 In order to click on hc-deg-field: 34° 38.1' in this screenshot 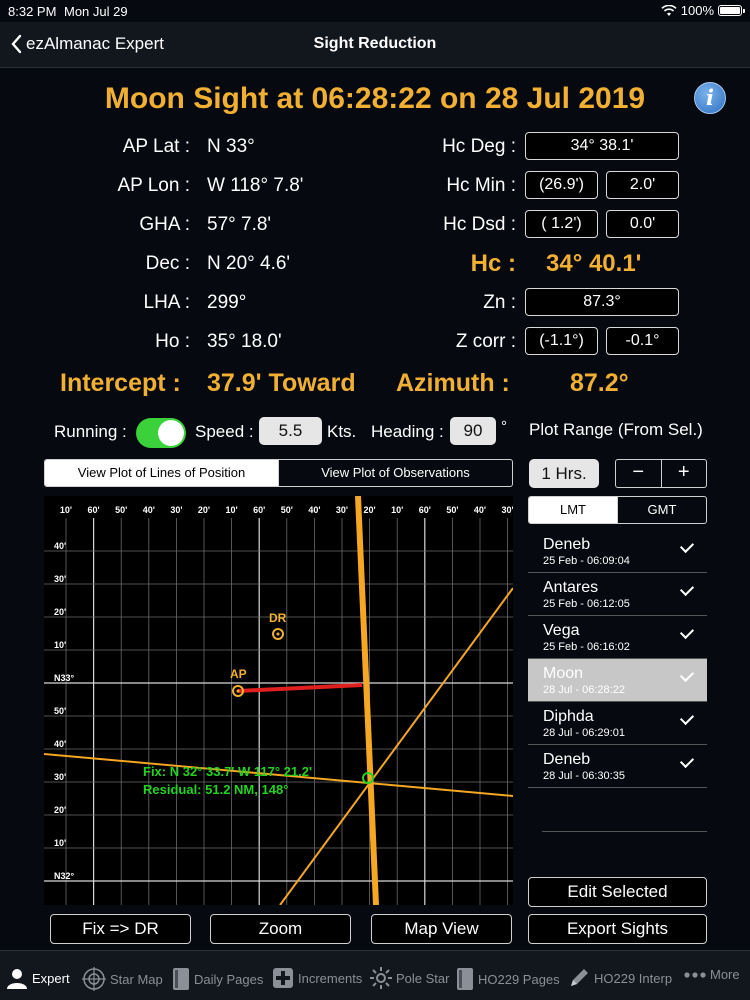, I will do `click(602, 146)`.